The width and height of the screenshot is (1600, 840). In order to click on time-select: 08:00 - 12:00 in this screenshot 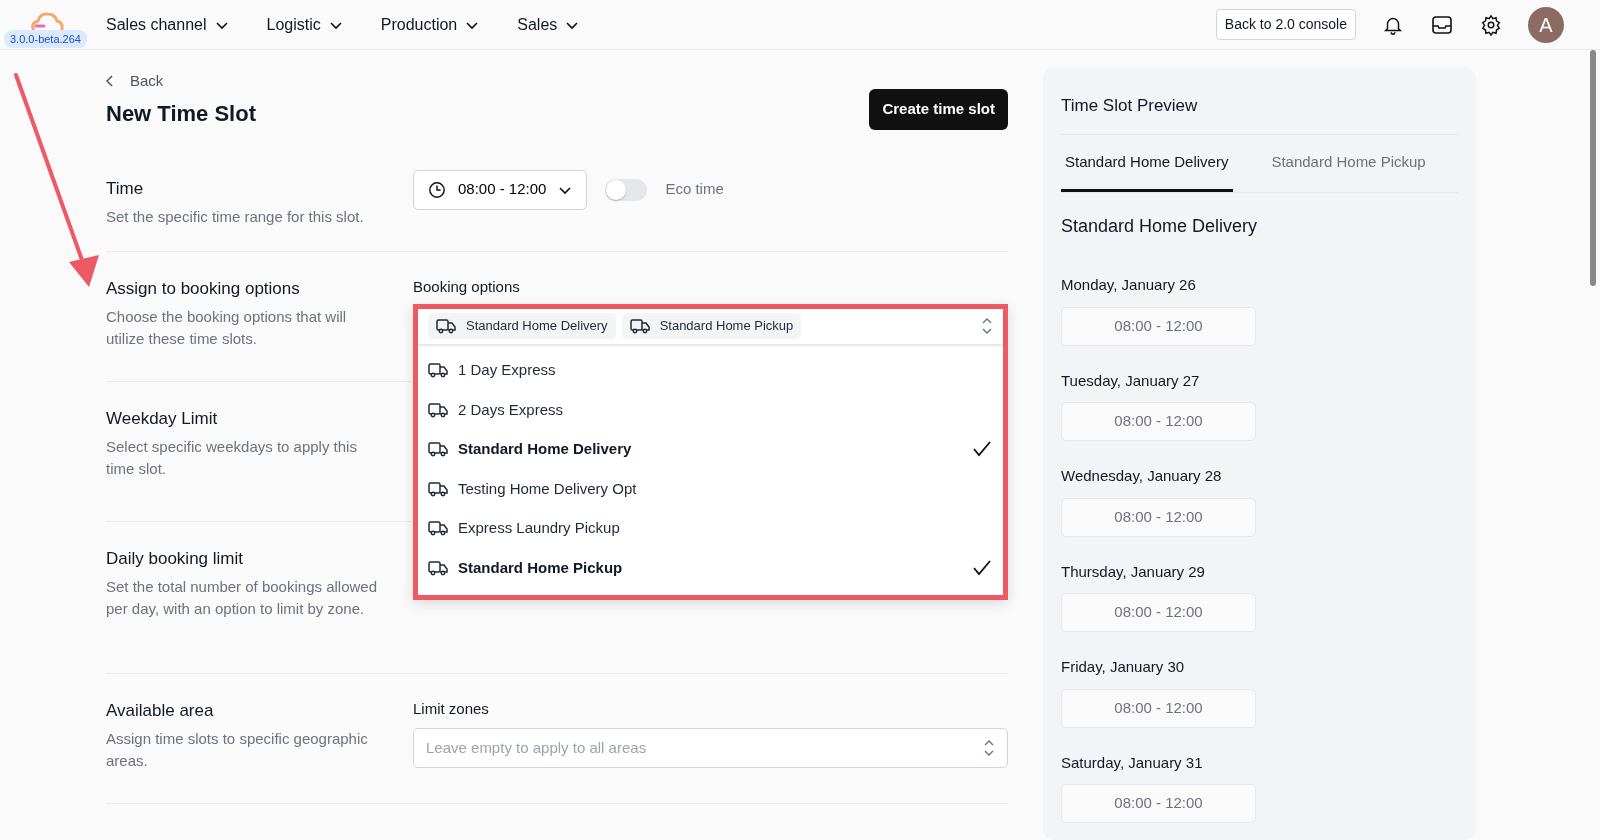, I will do `click(500, 189)`.